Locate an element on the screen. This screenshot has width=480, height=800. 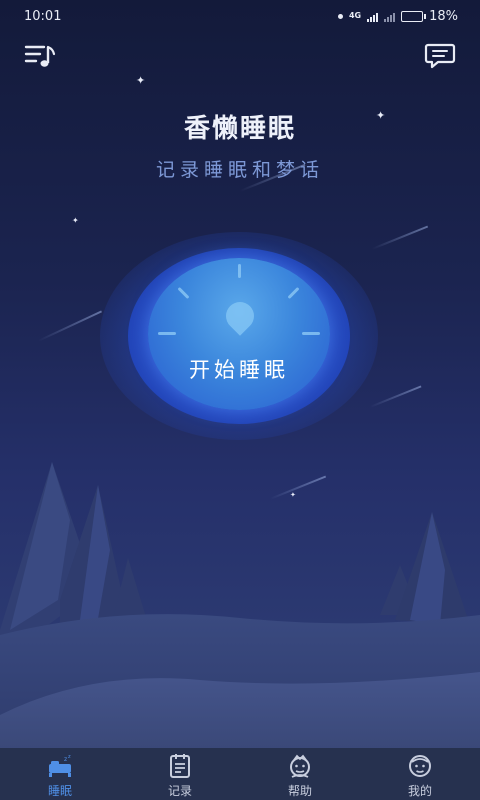
profile-face-icon is located at coordinates (420, 766).